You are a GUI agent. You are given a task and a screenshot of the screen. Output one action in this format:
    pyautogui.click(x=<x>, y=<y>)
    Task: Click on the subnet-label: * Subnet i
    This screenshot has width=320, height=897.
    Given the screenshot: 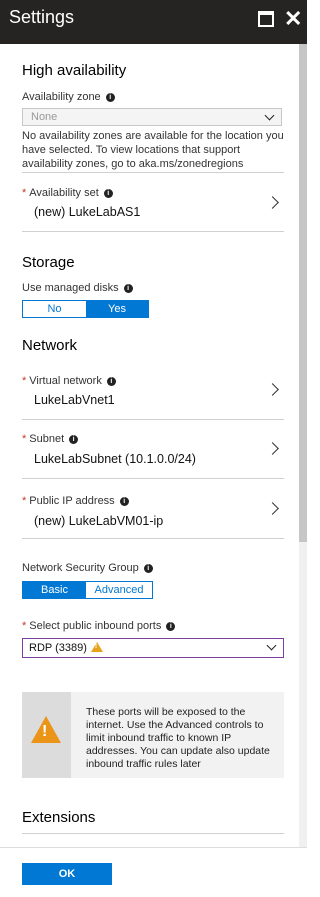 What is the action you would take?
    pyautogui.click(x=50, y=439)
    